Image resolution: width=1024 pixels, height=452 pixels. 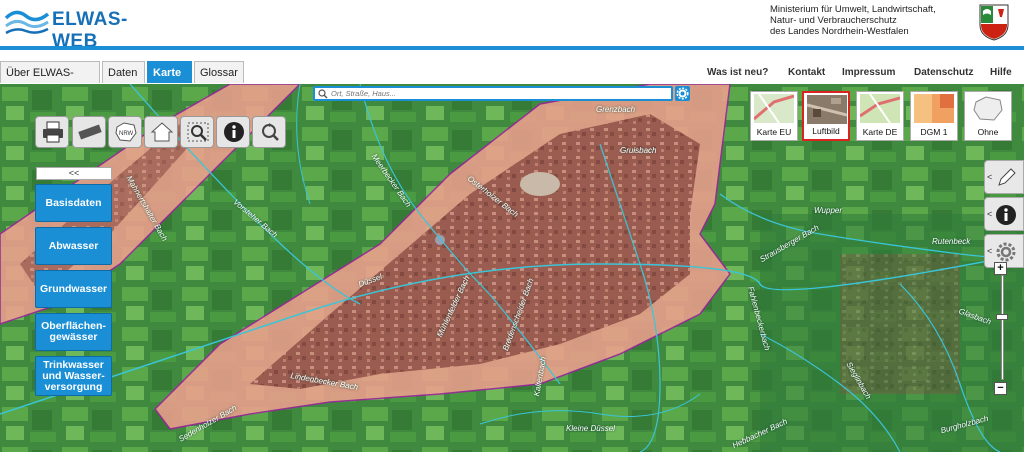 What do you see at coordinates (826, 131) in the screenshot?
I see `basemap-label: Luftbild` at bounding box center [826, 131].